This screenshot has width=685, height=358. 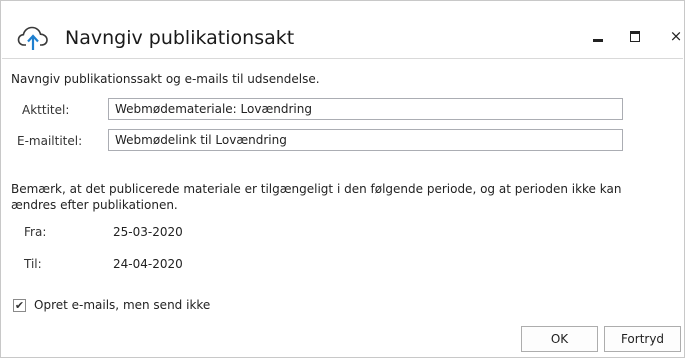 What do you see at coordinates (35, 232) in the screenshot?
I see `from-label: Fra:` at bounding box center [35, 232].